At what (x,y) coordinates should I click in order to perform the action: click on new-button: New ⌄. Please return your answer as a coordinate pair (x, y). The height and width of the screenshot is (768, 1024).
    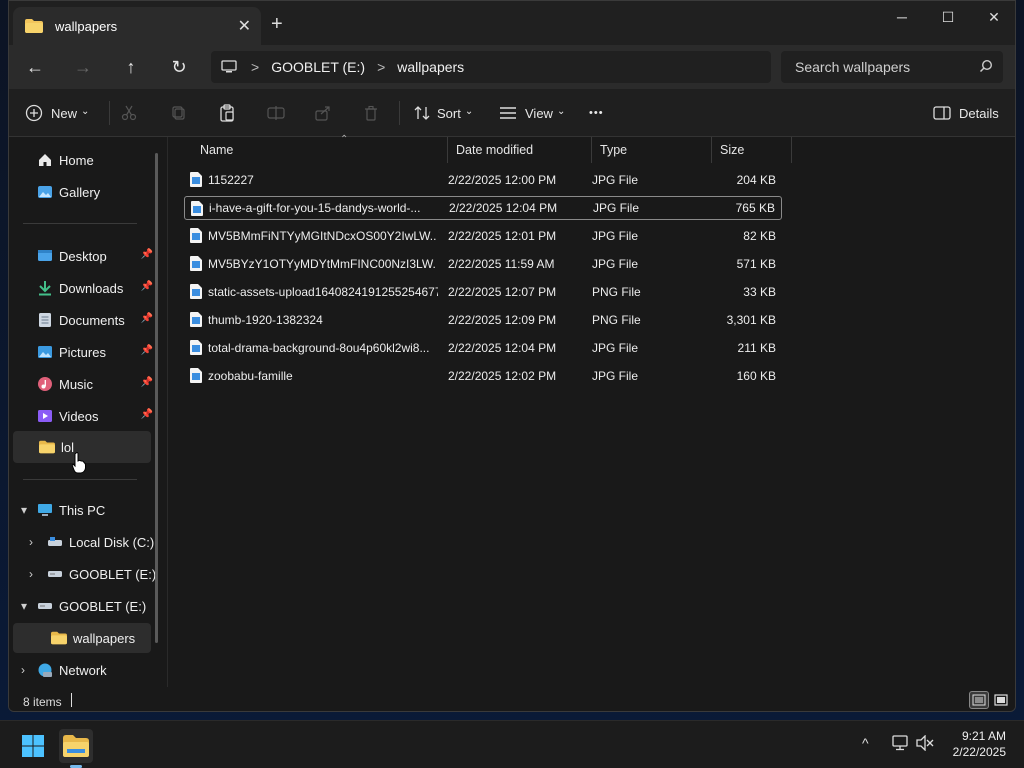
    Looking at the image, I should click on (57, 113).